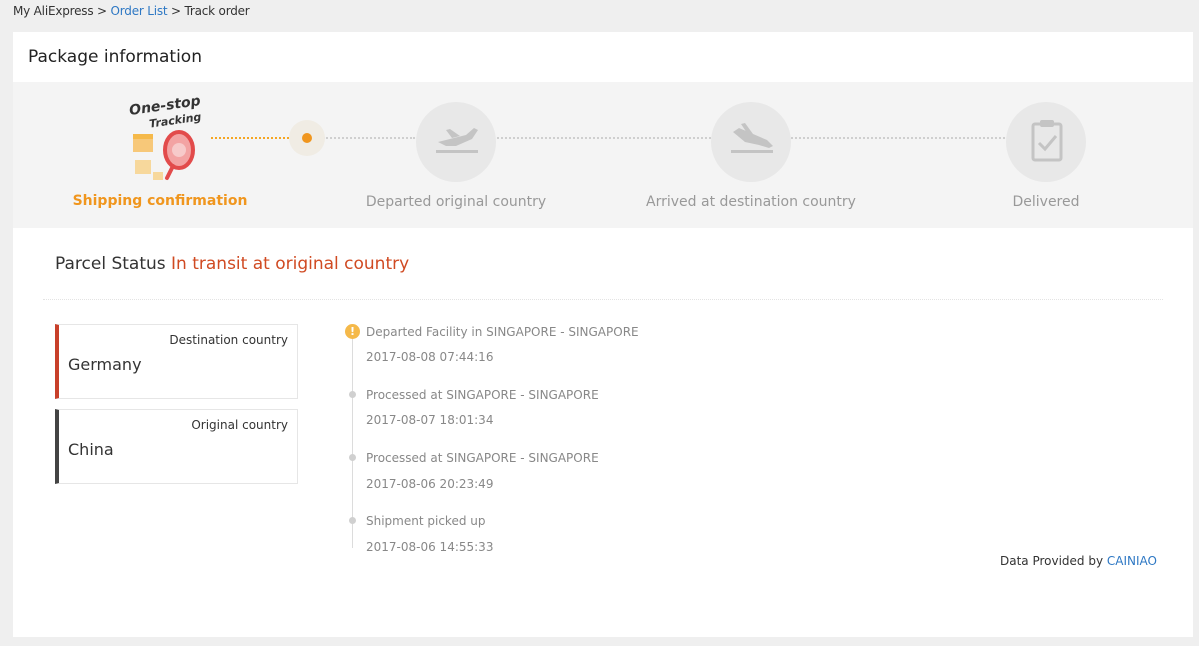 The image size is (1199, 646). I want to click on origin-country-caption: Original country, so click(239, 425).